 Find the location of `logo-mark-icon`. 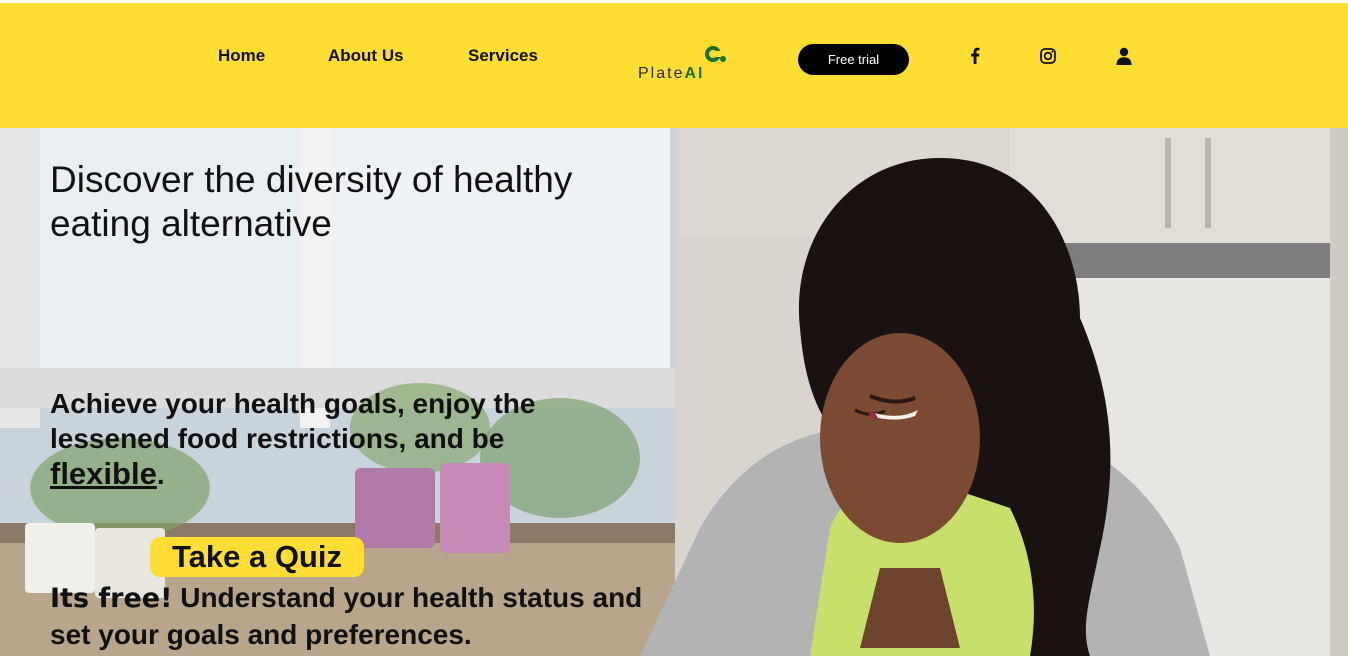

logo-mark-icon is located at coordinates (715, 54).